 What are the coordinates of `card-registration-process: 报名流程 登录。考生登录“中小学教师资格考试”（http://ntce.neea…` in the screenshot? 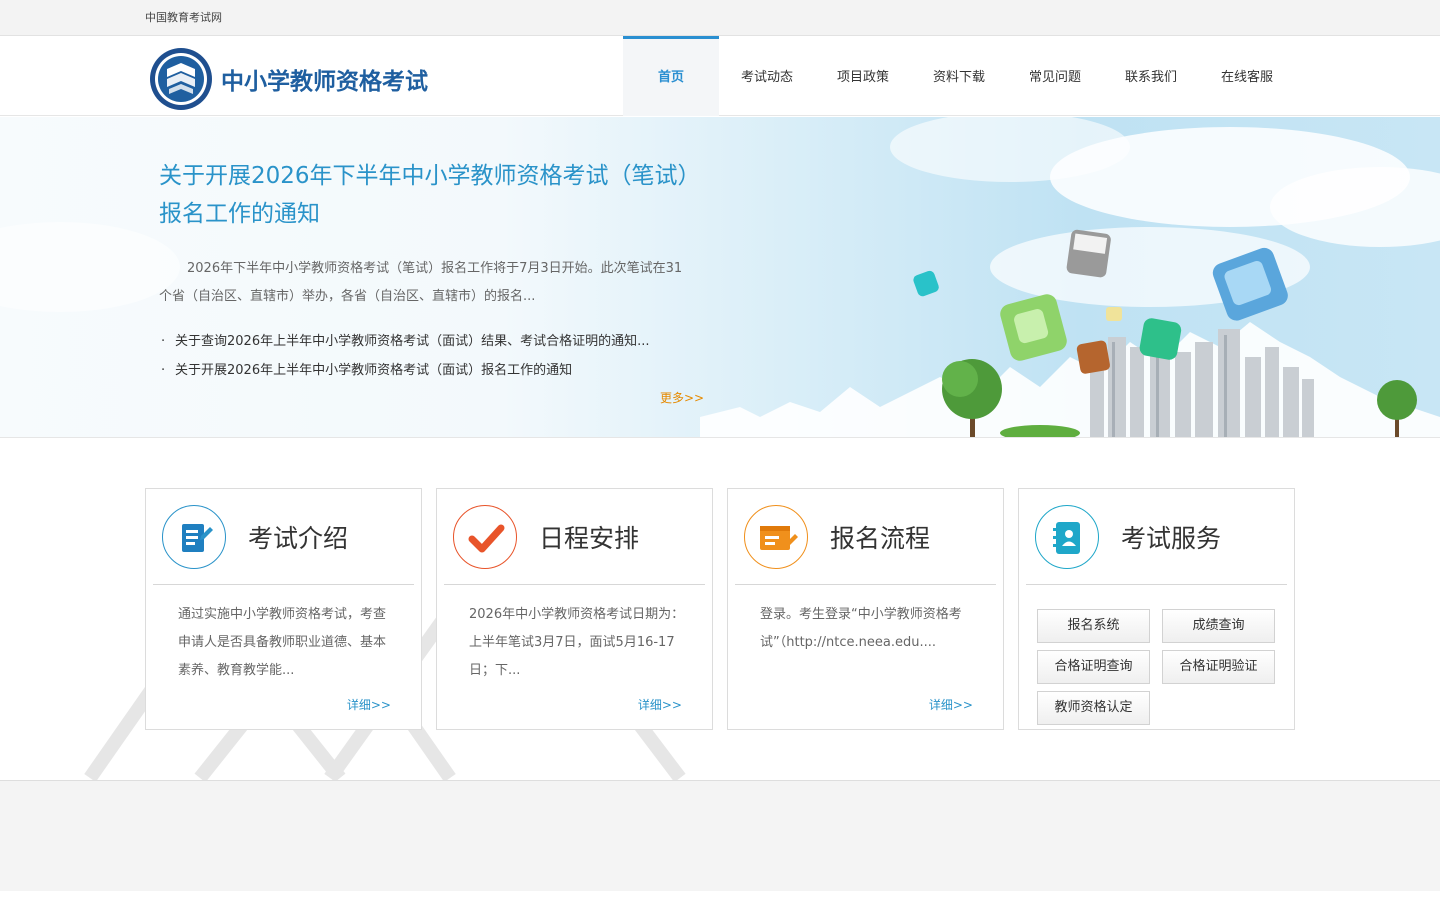 It's located at (865, 609).